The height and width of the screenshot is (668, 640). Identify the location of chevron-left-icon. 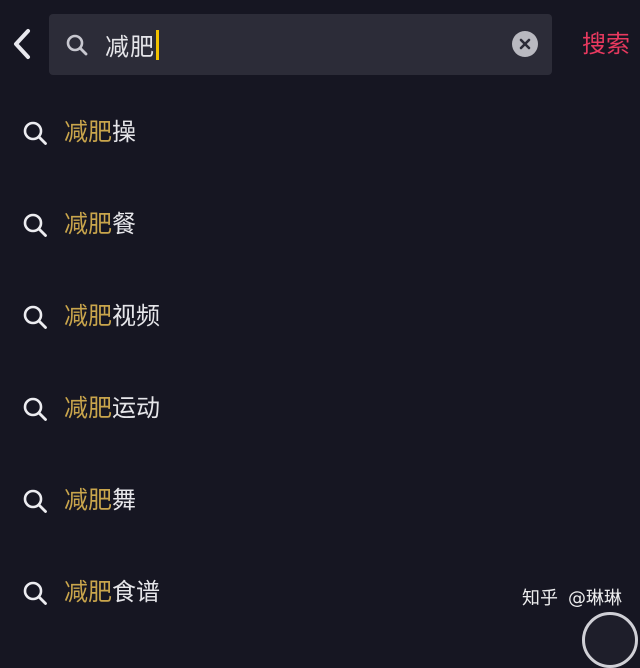
(22, 44).